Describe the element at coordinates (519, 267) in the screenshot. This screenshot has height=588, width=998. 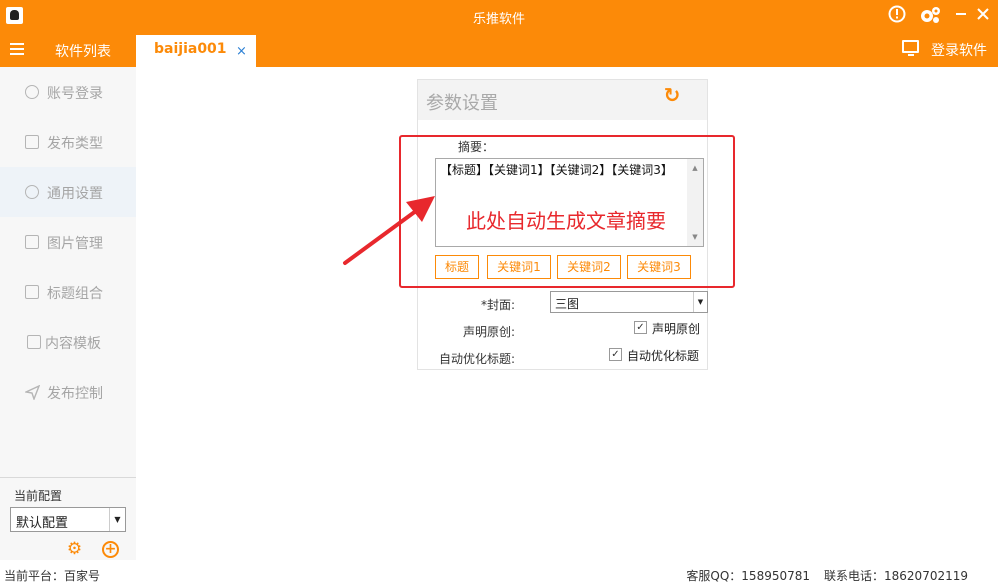
I see `insert-keyword1-button: 关键词1` at that location.